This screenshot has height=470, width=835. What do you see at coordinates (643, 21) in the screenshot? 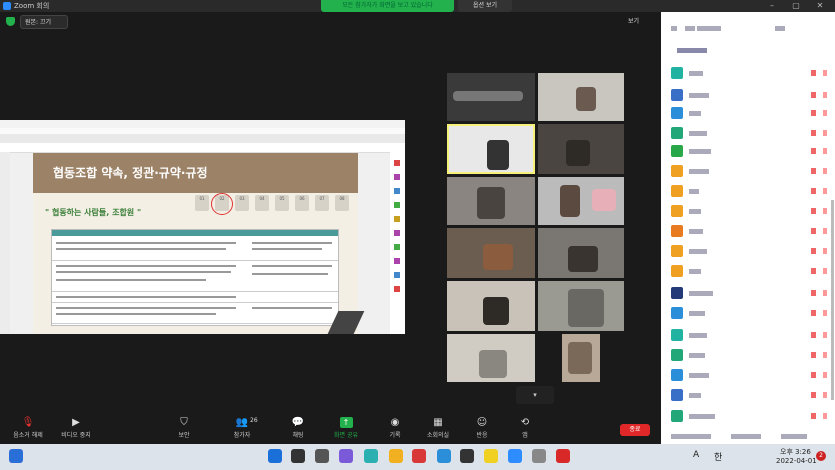
I see `view-button: 보기` at bounding box center [643, 21].